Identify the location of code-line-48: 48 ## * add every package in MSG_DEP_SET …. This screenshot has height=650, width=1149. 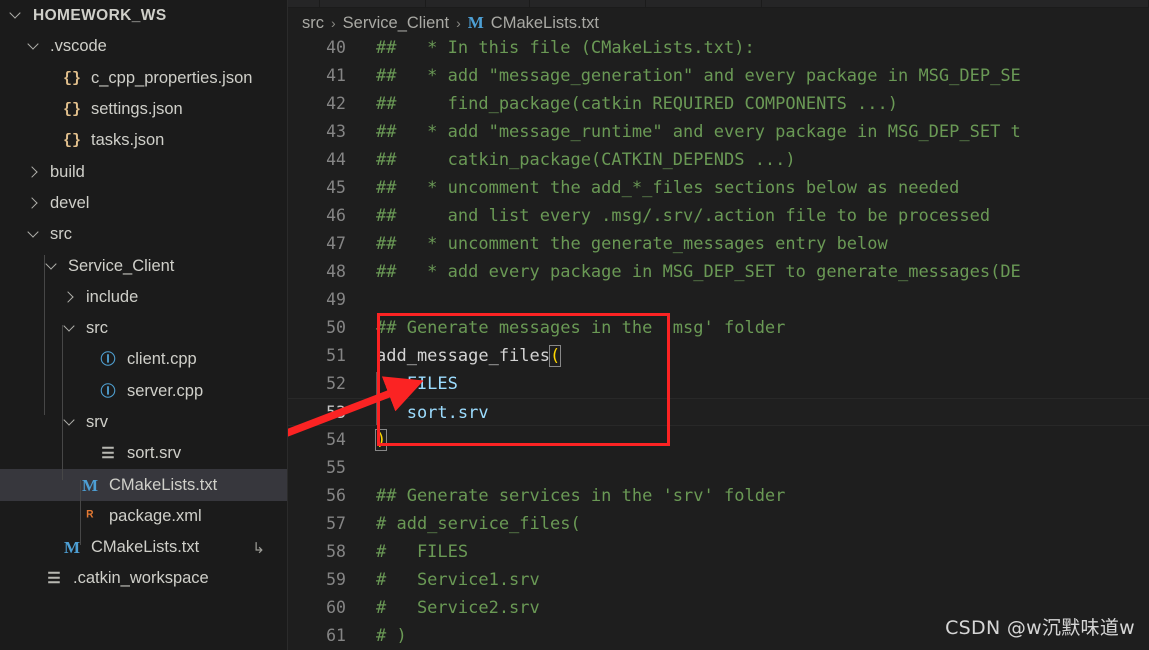
(718, 272).